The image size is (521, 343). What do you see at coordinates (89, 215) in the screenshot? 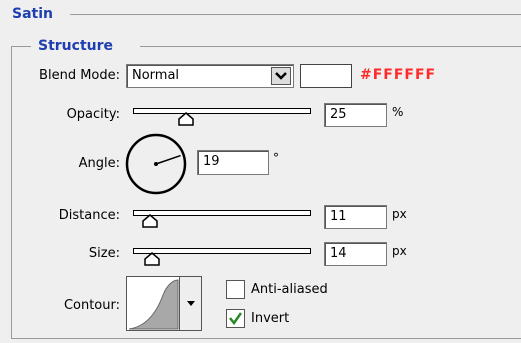
I see `distance-label: Distance:` at bounding box center [89, 215].